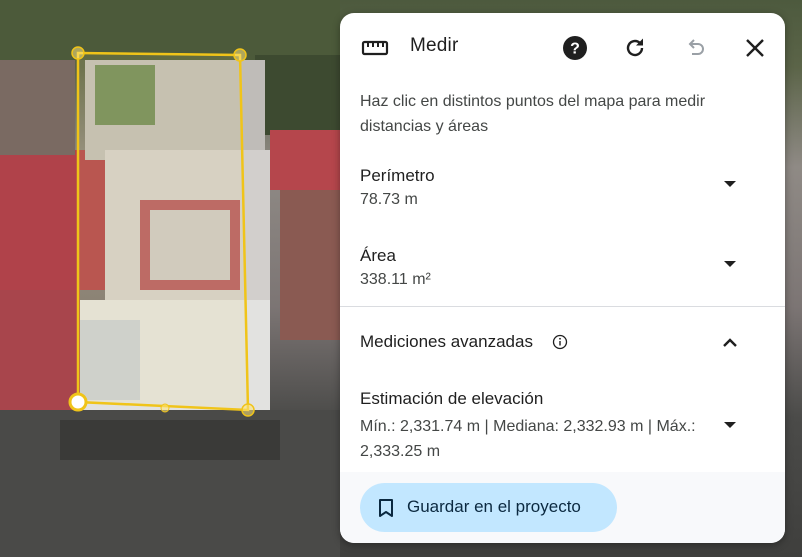 The width and height of the screenshot is (802, 557). Describe the element at coordinates (452, 398) in the screenshot. I see `elevation-label: Estimación de elevación` at that location.